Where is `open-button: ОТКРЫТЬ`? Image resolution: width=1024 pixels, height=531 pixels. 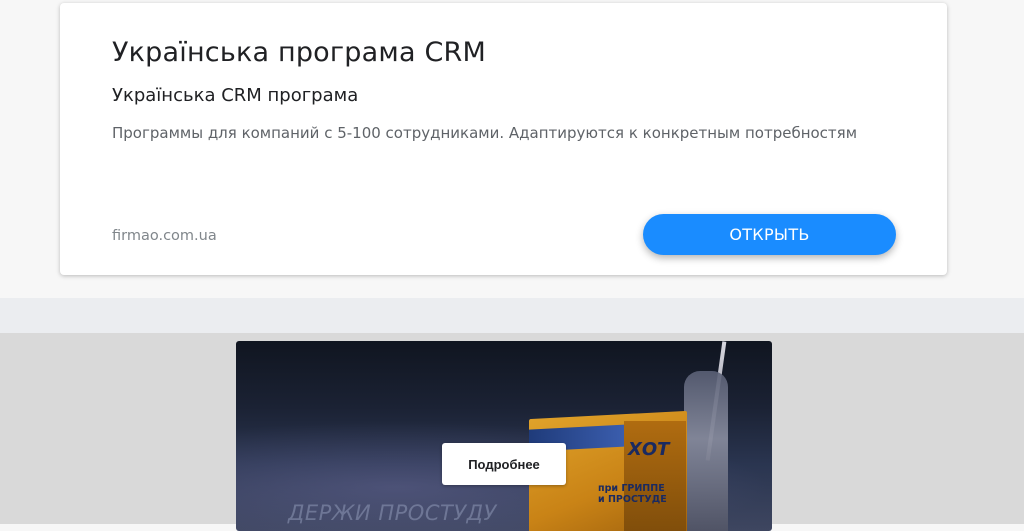 open-button: ОТКРЫТЬ is located at coordinates (769, 234).